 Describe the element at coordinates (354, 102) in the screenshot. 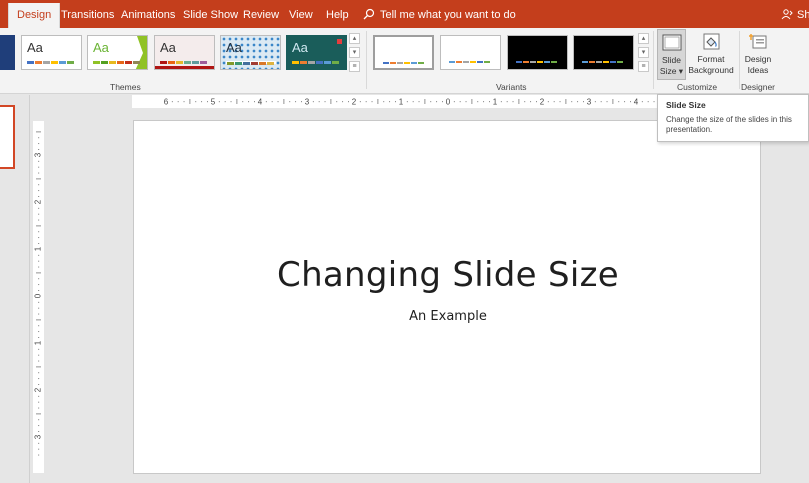

I see `ruler-label: 2` at that location.